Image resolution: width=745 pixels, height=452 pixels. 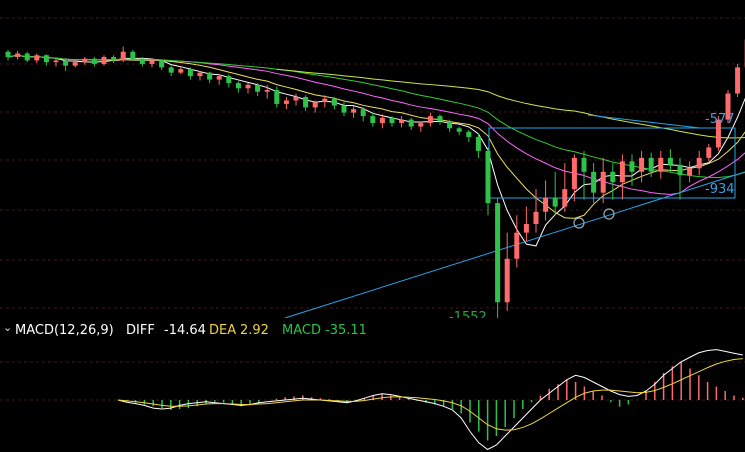 I want to click on dea-label: DEA, so click(x=223, y=330).